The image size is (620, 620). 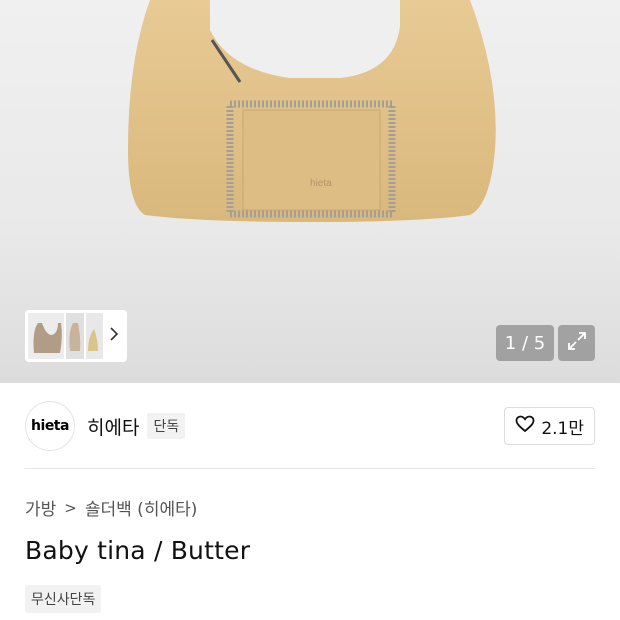 I want to click on brand-name: 히에타, so click(x=113, y=426).